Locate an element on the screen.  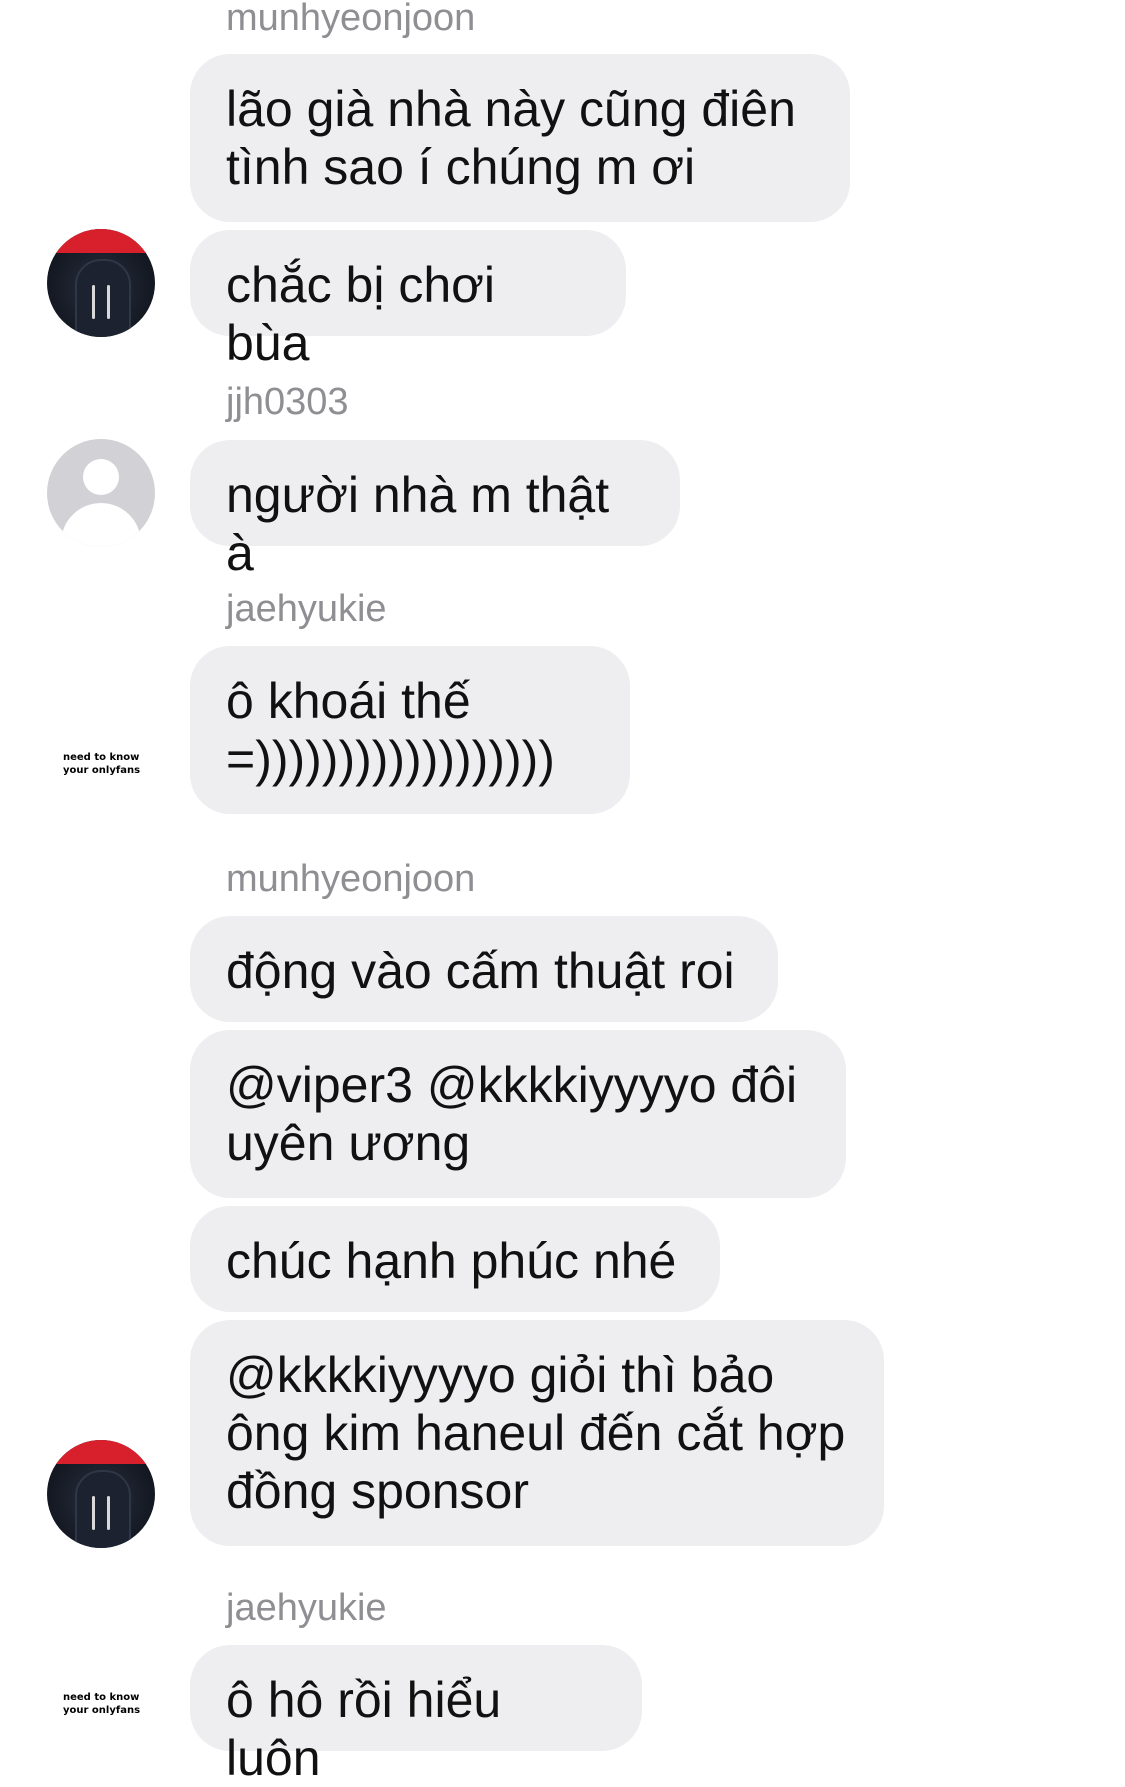
message-bubble: ô hô rồi hiểu luôn is located at coordinates (416, 1715).